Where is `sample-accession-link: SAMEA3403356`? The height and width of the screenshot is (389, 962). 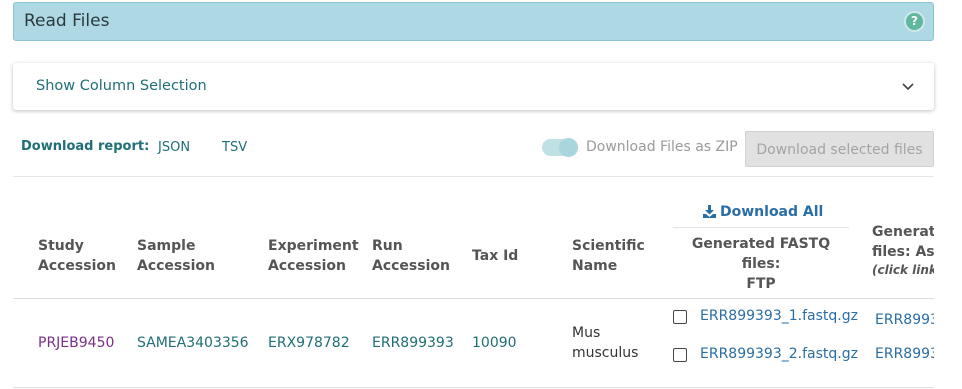
sample-accession-link: SAMEA3403356 is located at coordinates (193, 343).